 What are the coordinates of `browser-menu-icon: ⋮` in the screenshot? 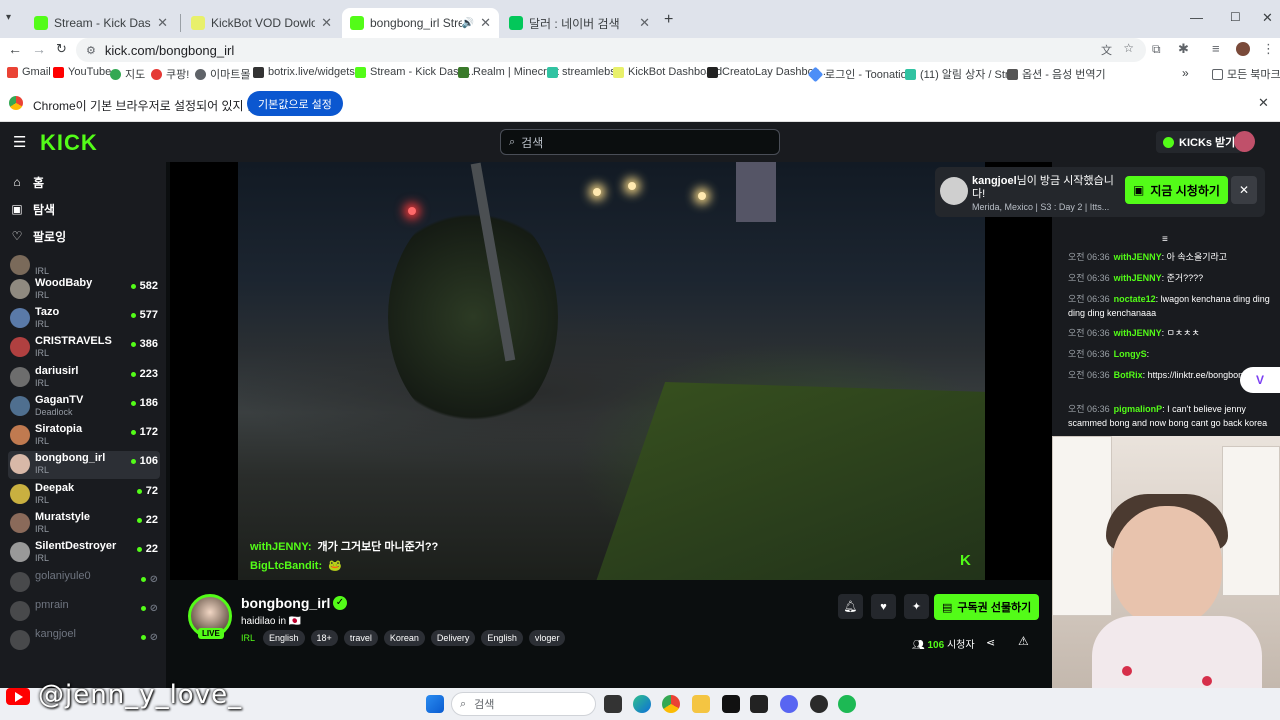 It's located at (1268, 49).